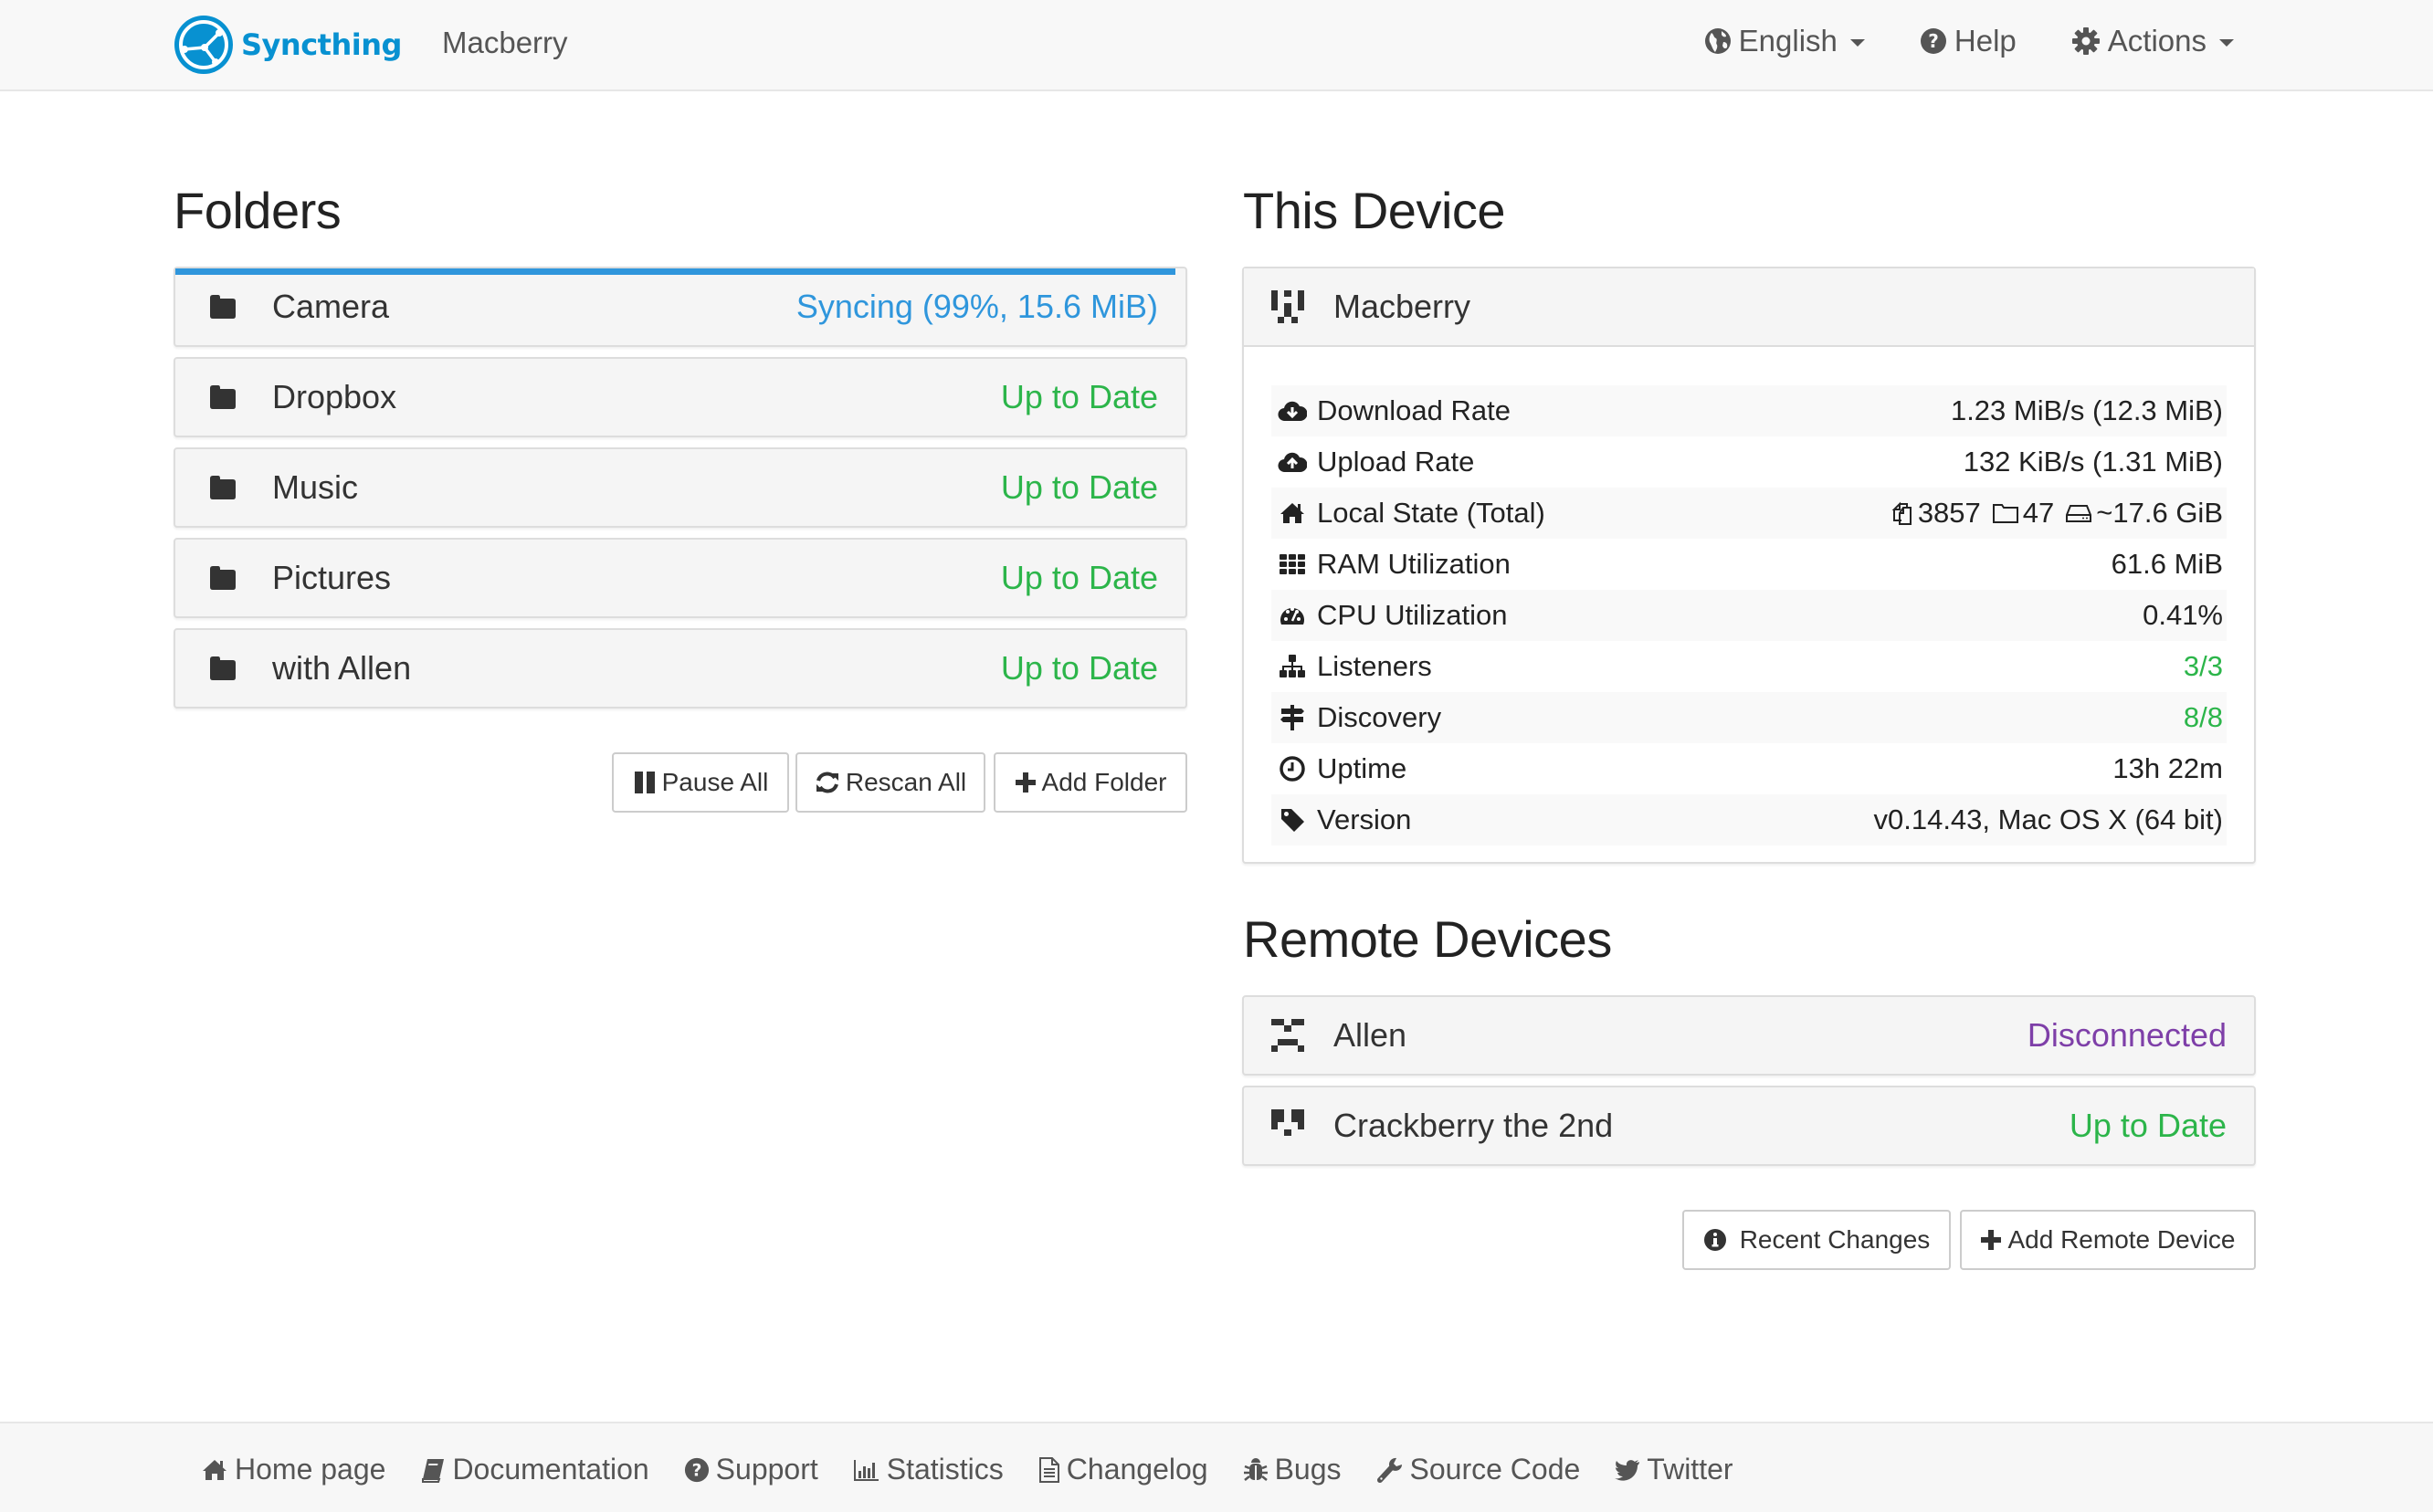 This screenshot has height=1512, width=2433. I want to click on stat-listeners: Listeners 3/3, so click(1749, 667).